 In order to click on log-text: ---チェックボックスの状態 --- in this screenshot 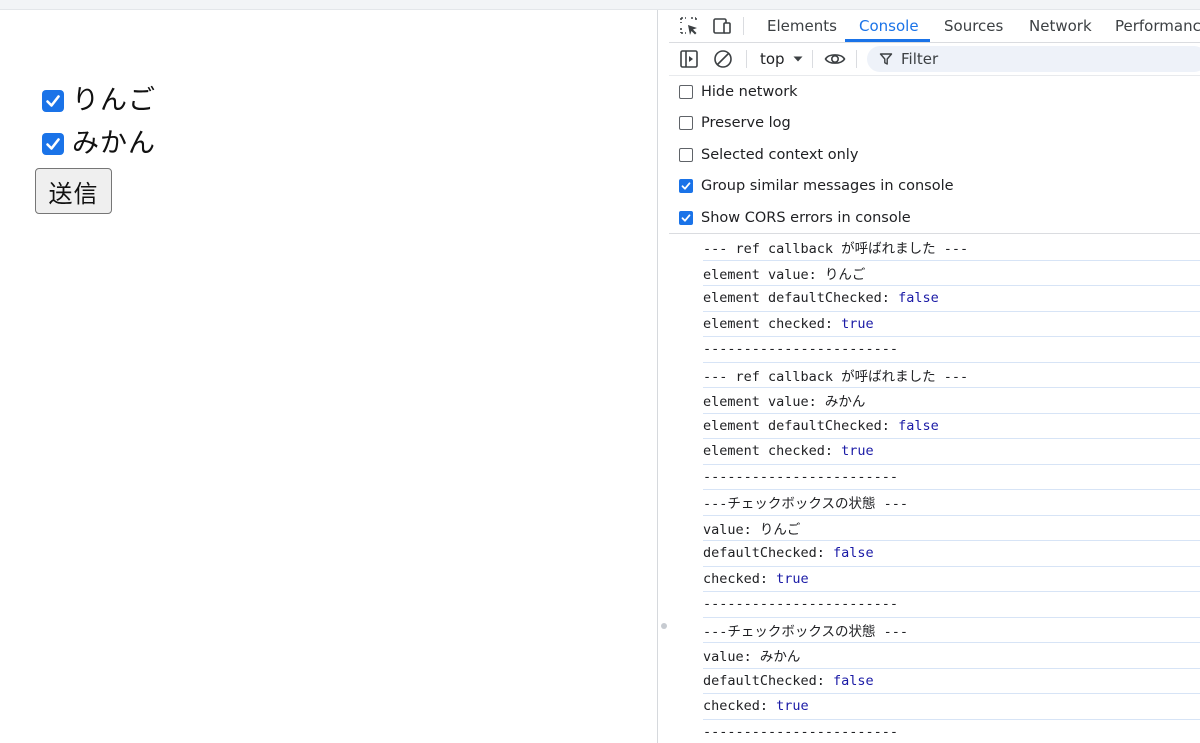, I will do `click(805, 504)`.